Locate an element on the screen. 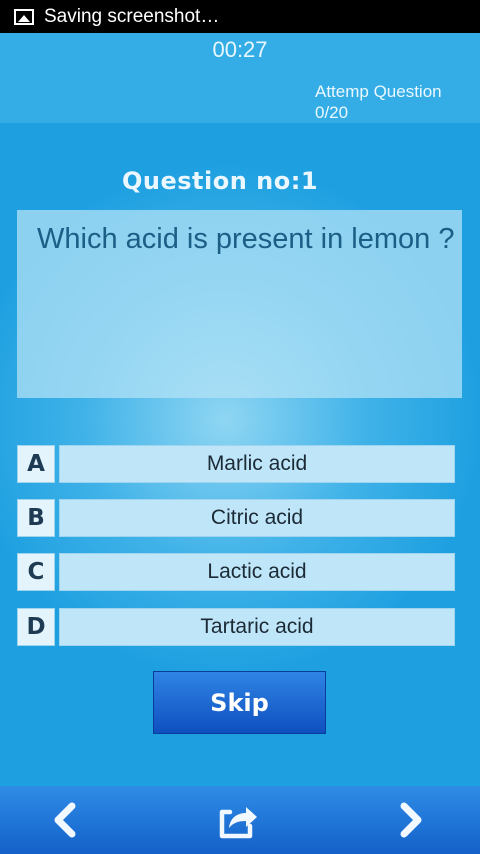  chevron-right-icon is located at coordinates (410, 820).